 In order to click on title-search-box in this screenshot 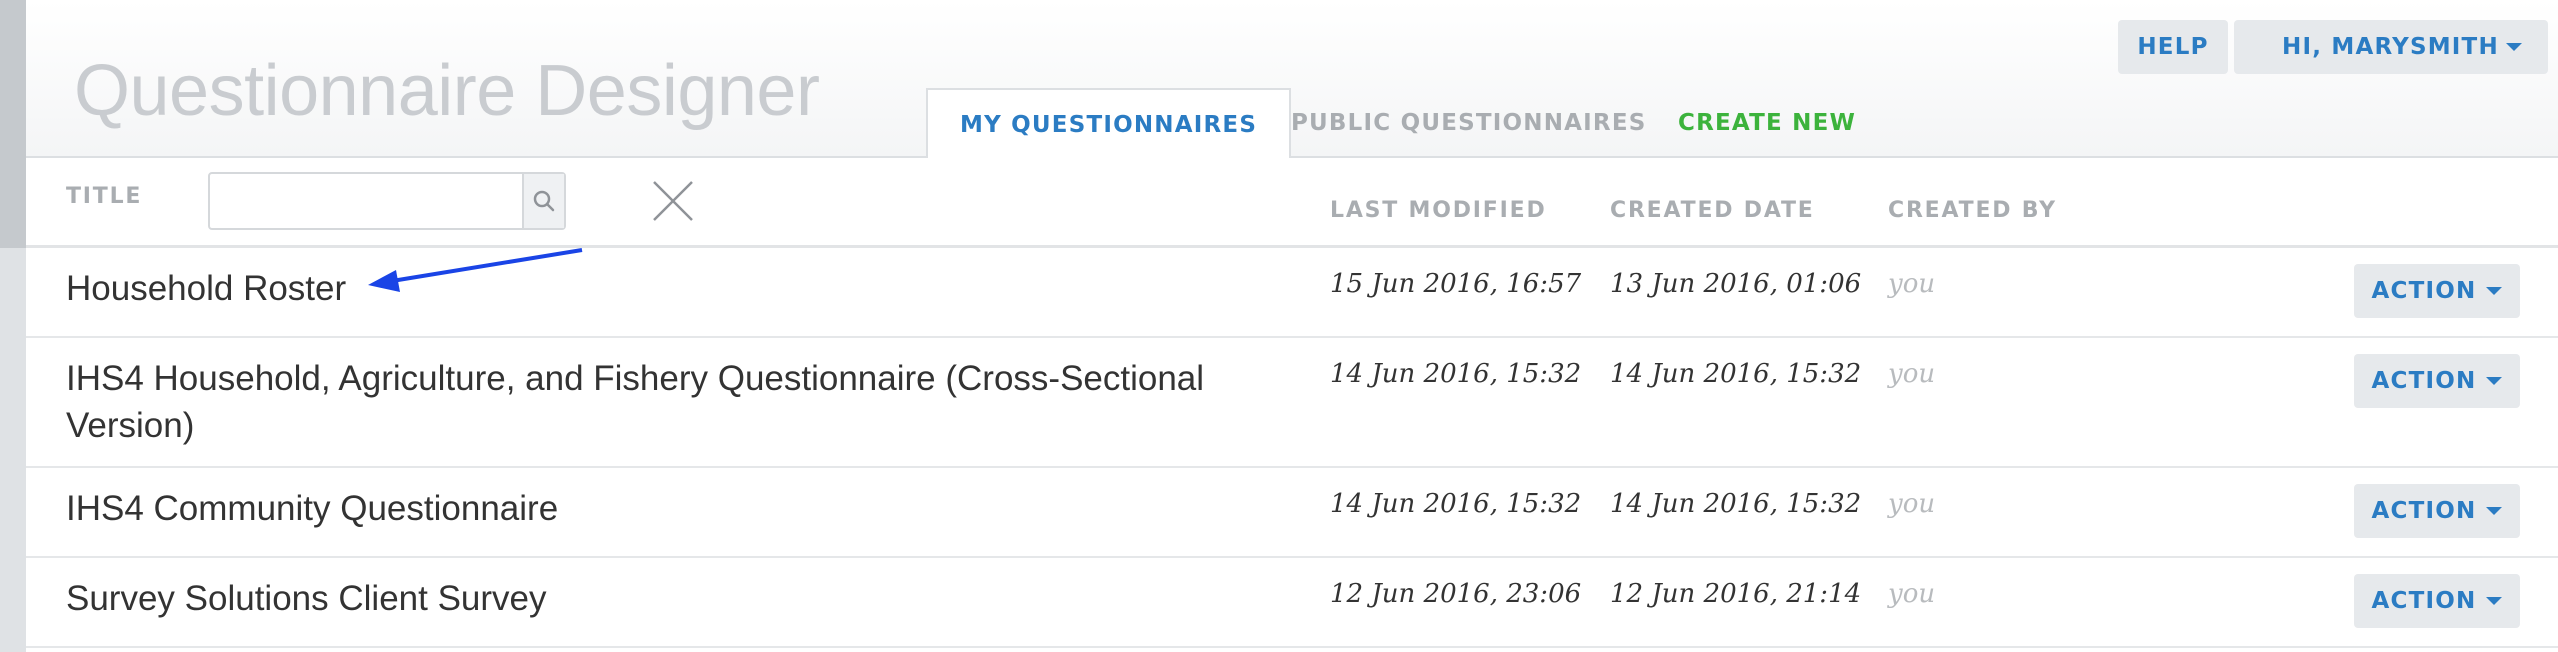, I will do `click(387, 201)`.